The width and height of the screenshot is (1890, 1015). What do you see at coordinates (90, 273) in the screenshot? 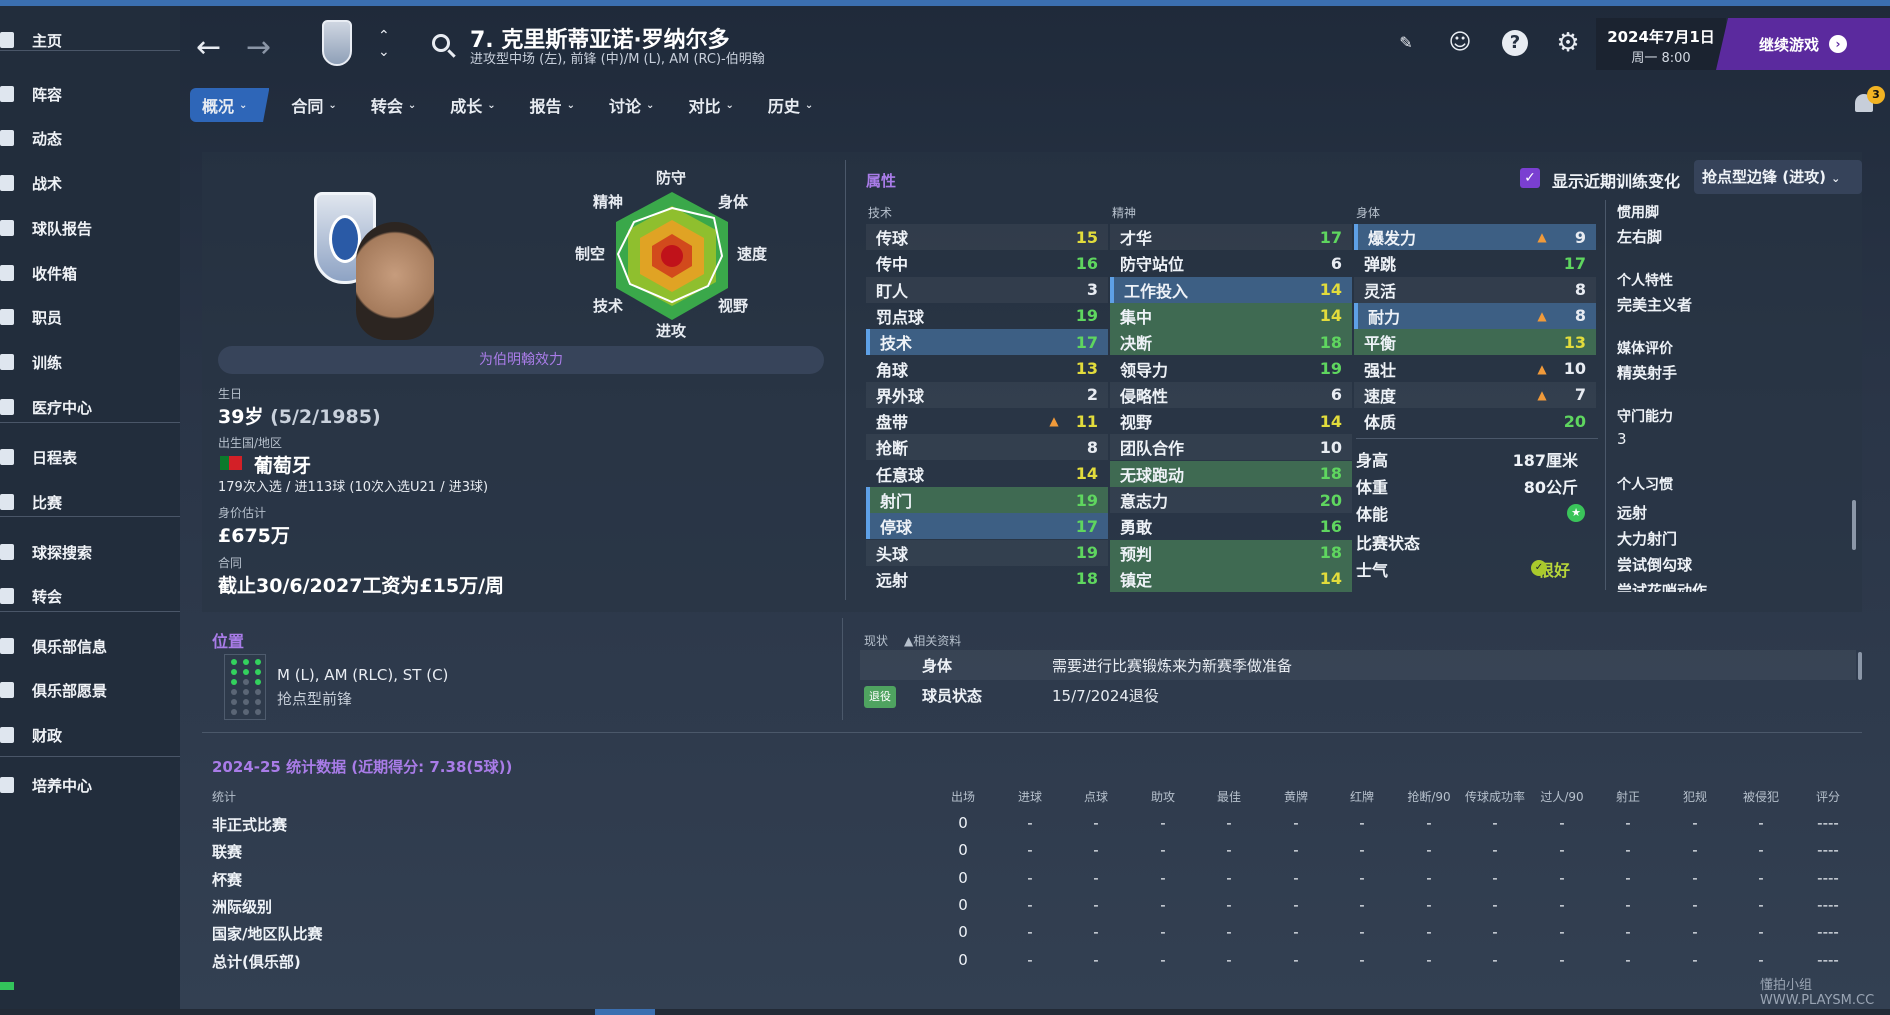
I see `sidebar-item-5: 收件箱` at bounding box center [90, 273].